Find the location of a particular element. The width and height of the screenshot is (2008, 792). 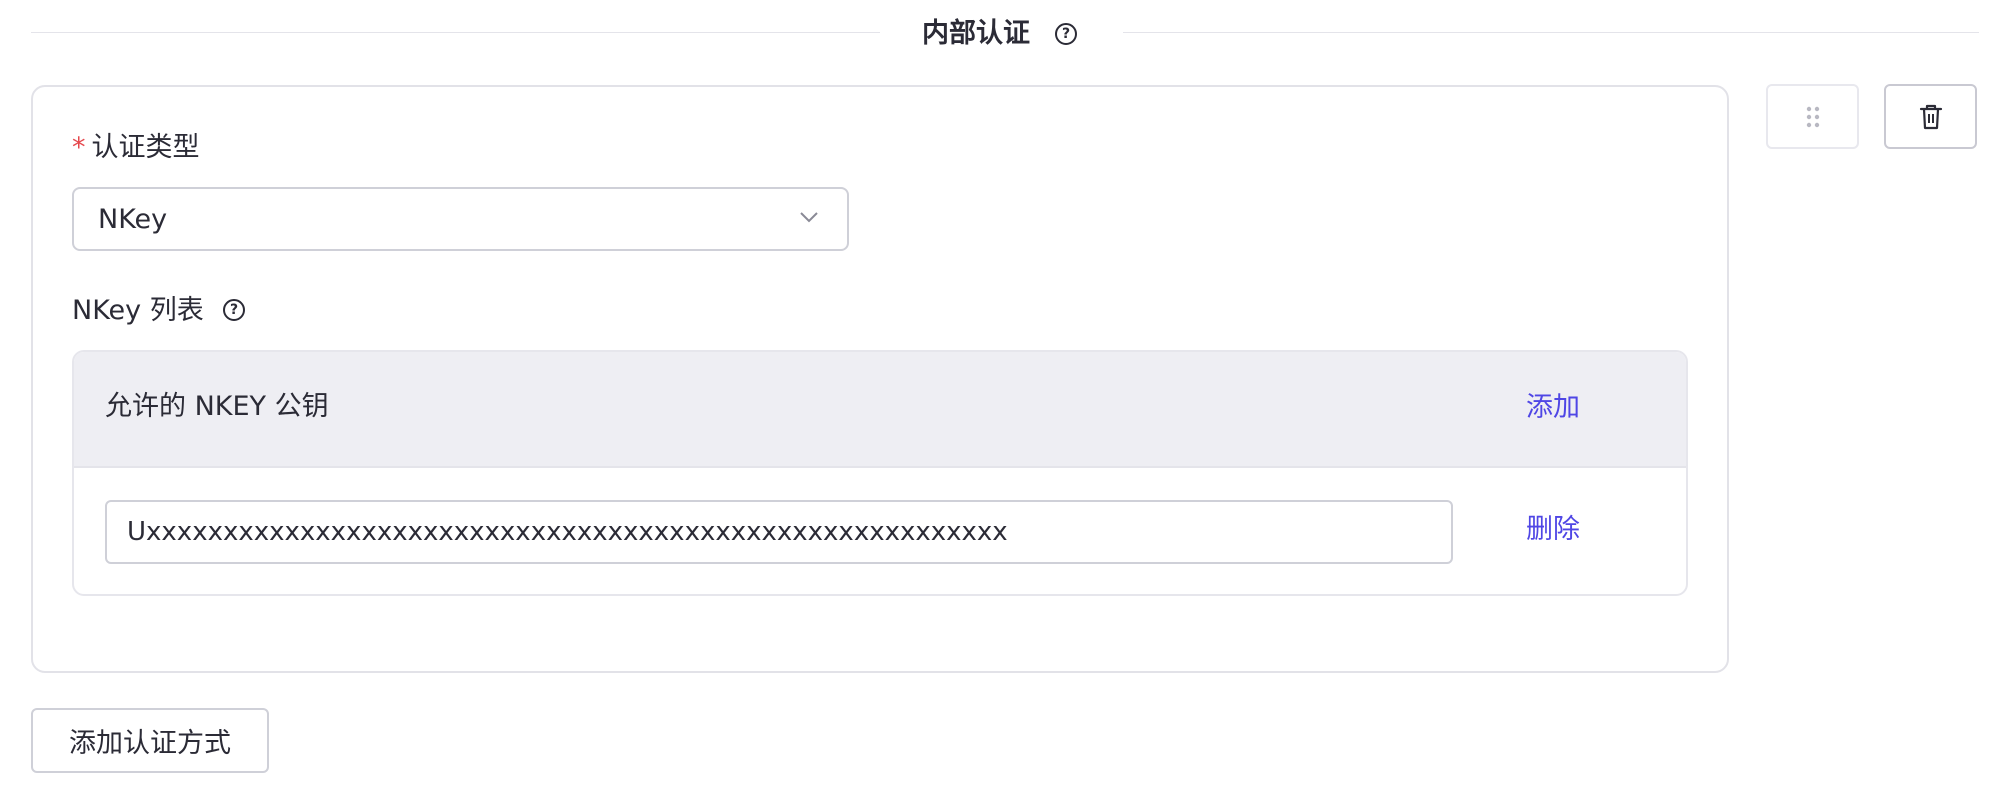

nkey-table-header: 允许的 NKEY 公钥 添加 is located at coordinates (880, 410).